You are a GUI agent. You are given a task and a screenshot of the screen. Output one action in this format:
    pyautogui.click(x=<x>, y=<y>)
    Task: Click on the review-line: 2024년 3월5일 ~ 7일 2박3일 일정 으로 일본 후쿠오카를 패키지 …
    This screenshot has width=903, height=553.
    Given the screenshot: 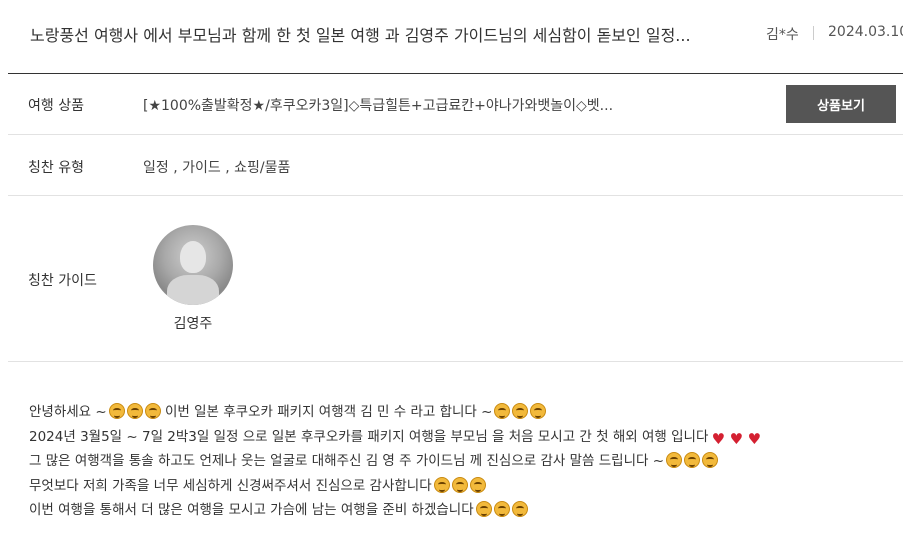 What is the action you would take?
    pyautogui.click(x=459, y=437)
    